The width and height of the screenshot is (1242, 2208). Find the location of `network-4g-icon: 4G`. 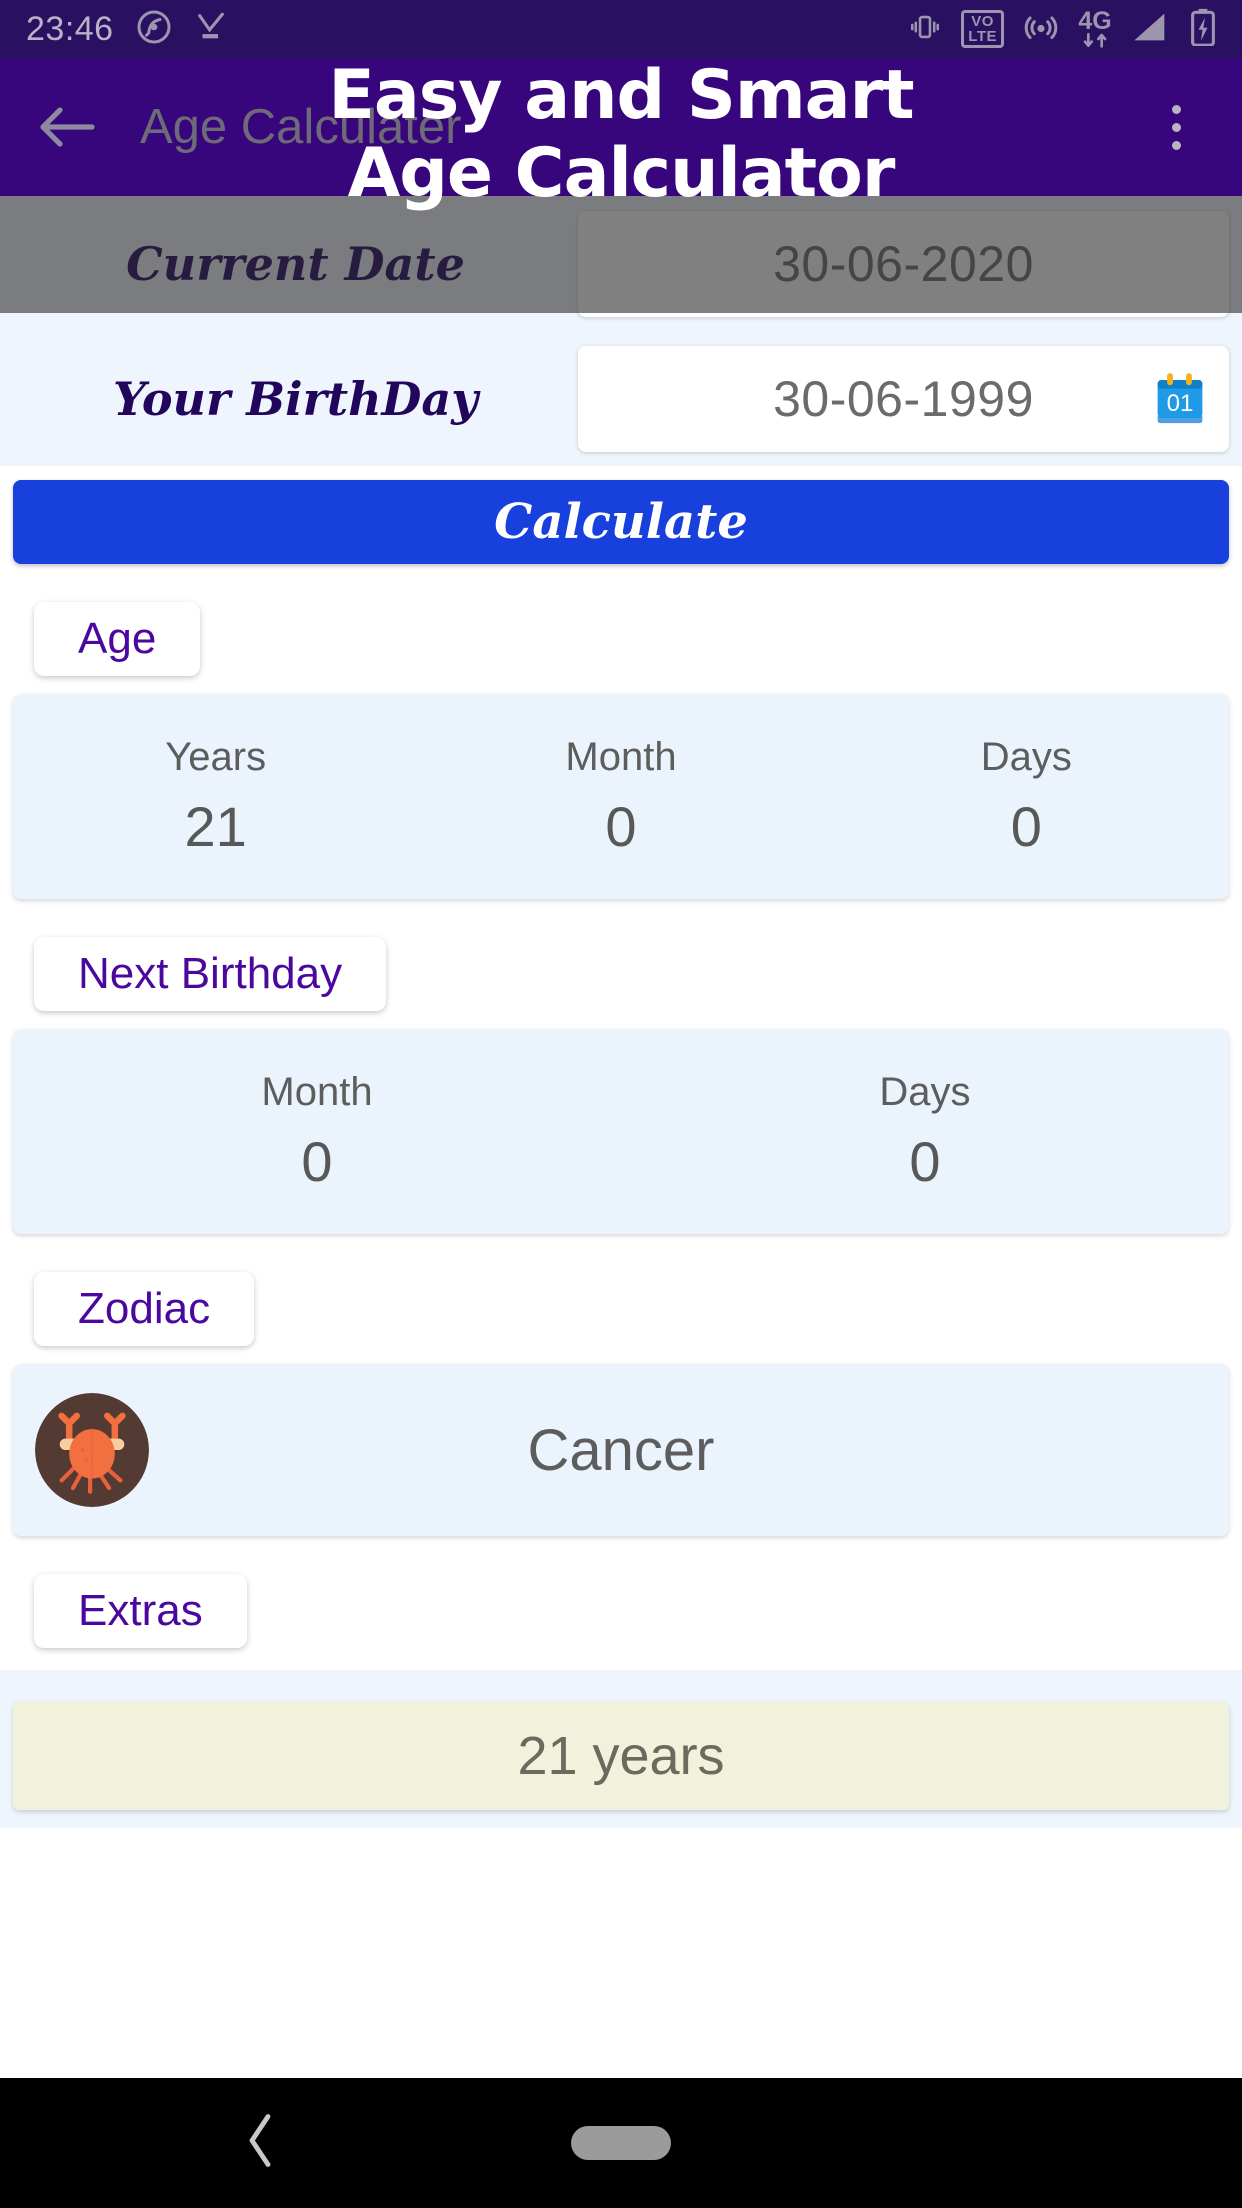

network-4g-icon: 4G is located at coordinates (1095, 29).